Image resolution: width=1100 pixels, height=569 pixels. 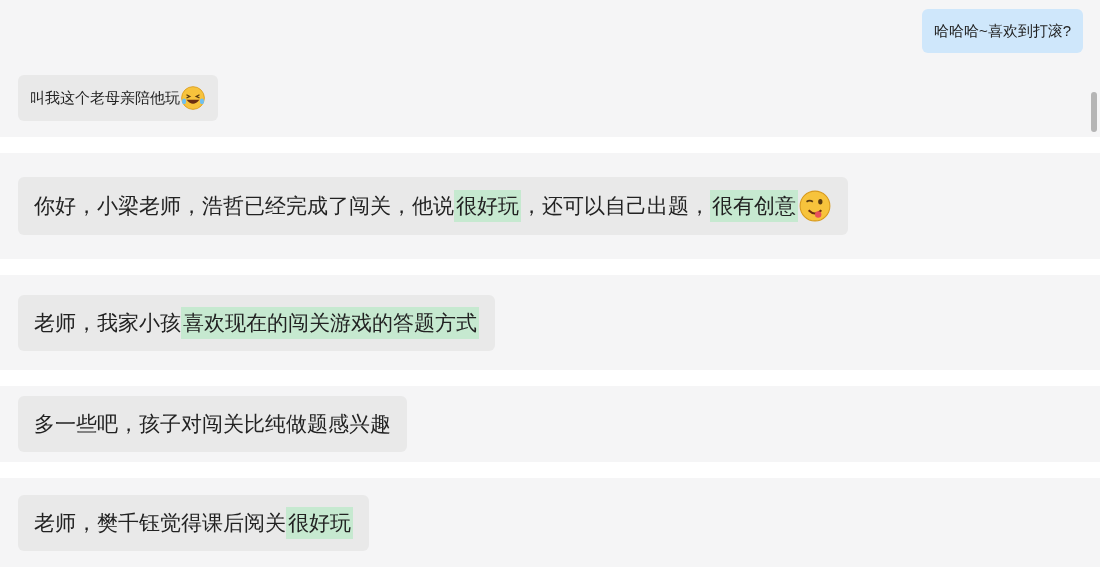 I want to click on highlighted-text: 喜欢现在的闯关游戏的答题方式, so click(x=330, y=322).